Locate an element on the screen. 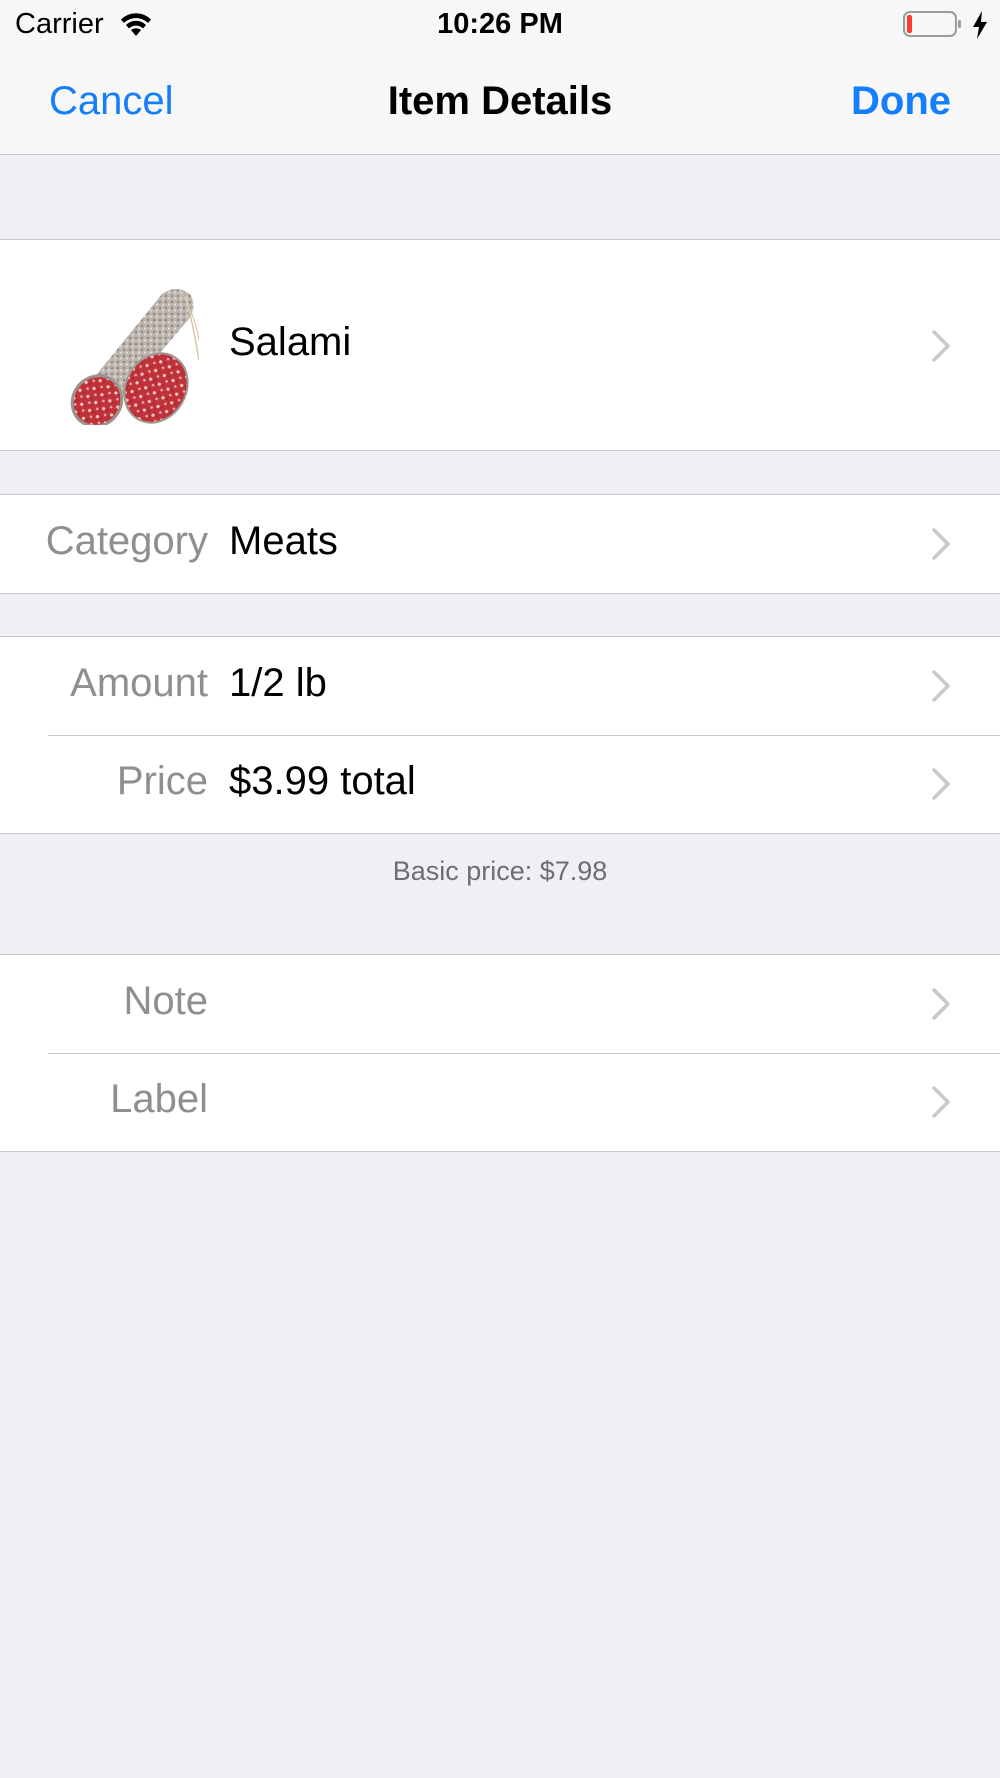 Image resolution: width=1000 pixels, height=1778 pixels. page-title: Item Details is located at coordinates (500, 101).